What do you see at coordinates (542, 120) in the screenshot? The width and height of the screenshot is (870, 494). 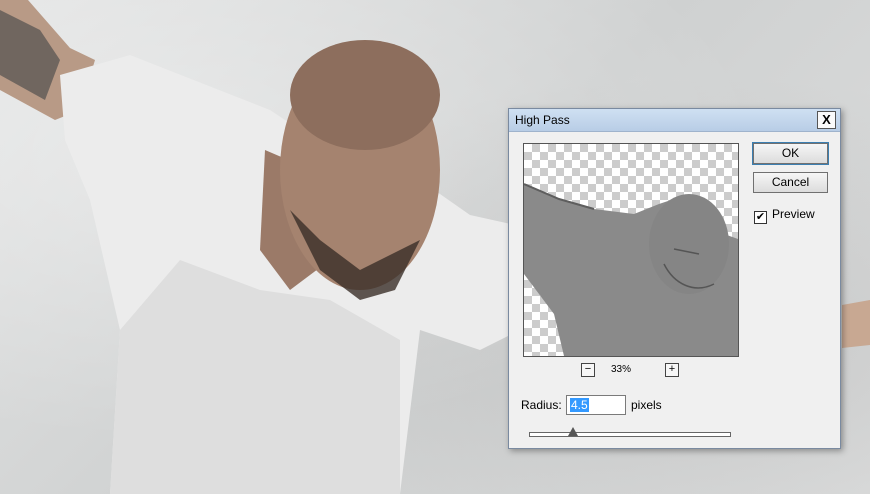 I see `dialog-title: High Pass` at bounding box center [542, 120].